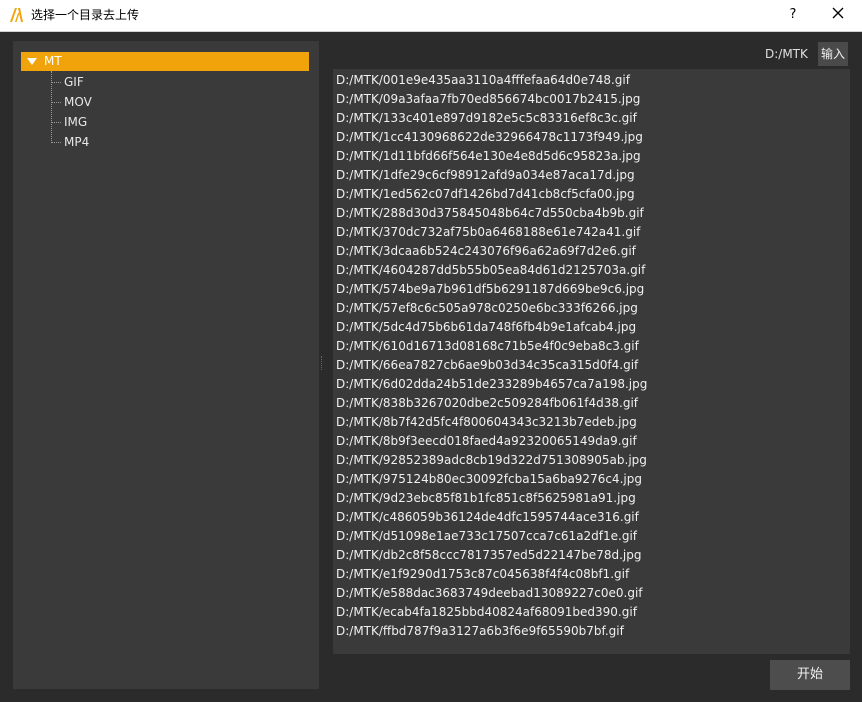 This screenshot has height=702, width=862. What do you see at coordinates (431, 16) in the screenshot?
I see `title-bar: 选择一个目录去上传 ?` at bounding box center [431, 16].